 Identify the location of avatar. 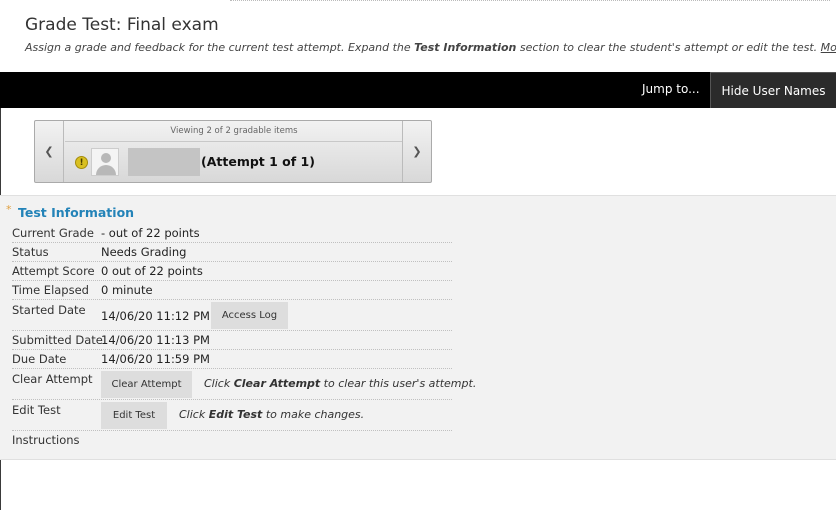
(105, 162).